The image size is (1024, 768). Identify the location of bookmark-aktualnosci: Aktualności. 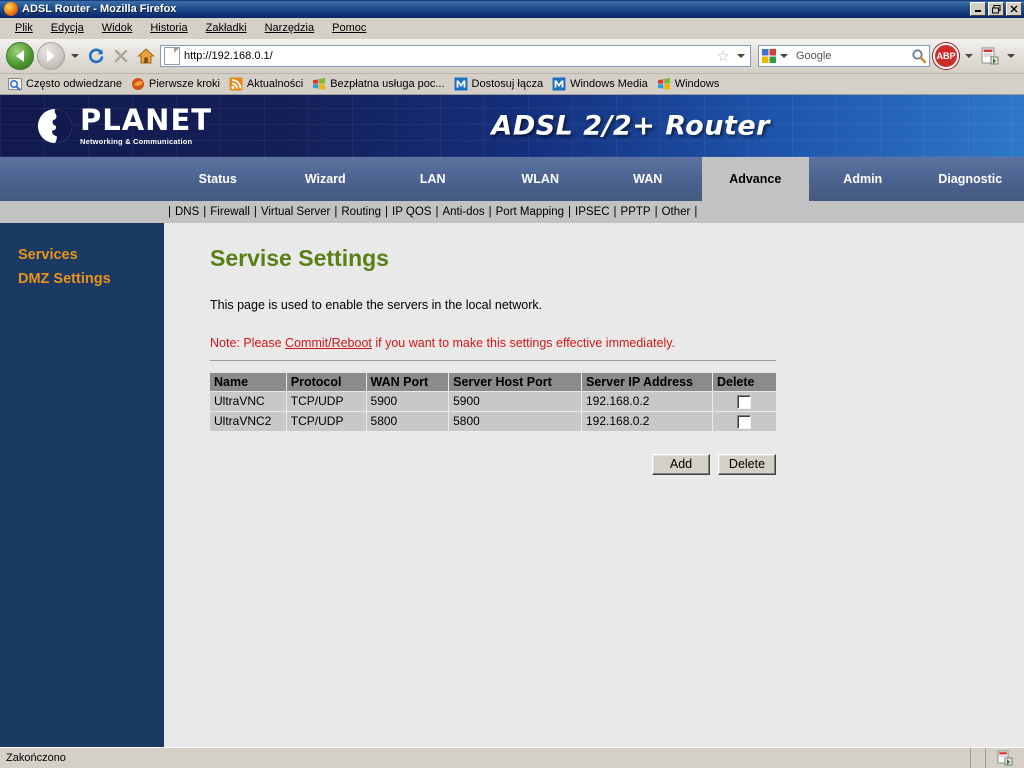
(268, 84).